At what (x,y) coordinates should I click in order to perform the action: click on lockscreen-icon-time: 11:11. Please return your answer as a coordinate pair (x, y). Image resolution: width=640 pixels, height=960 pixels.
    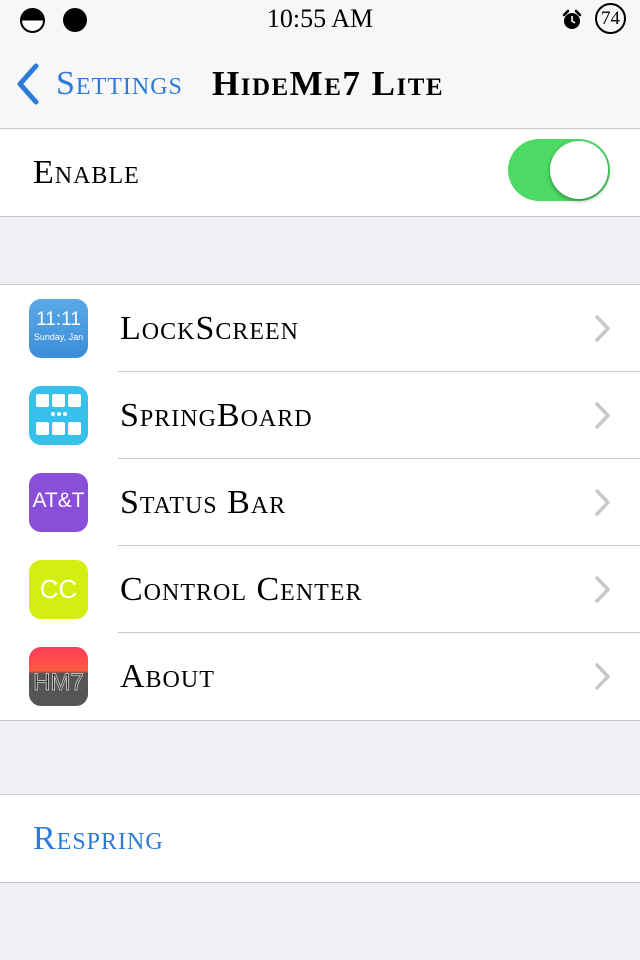
    Looking at the image, I should click on (58, 319).